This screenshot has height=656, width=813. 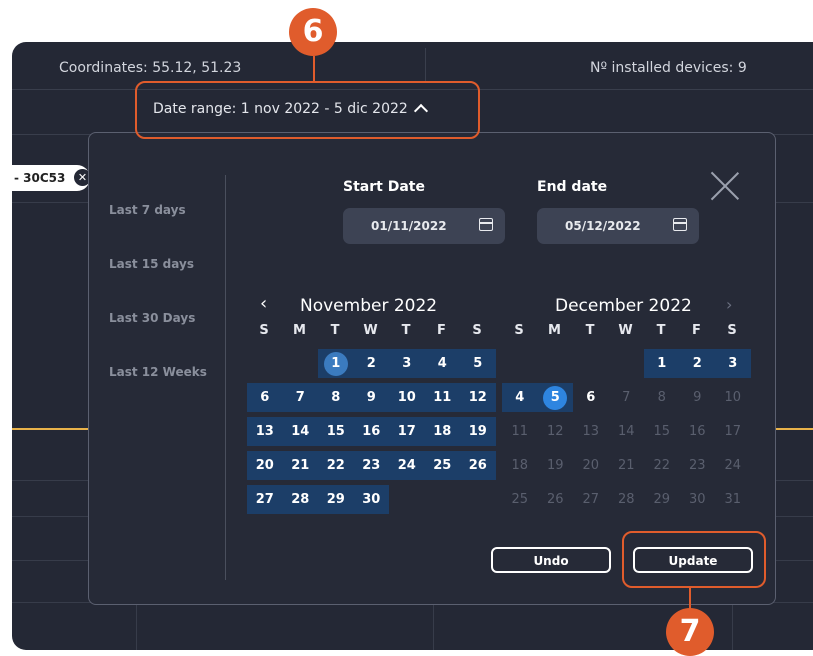 I want to click on weekday-label: S, so click(x=264, y=330).